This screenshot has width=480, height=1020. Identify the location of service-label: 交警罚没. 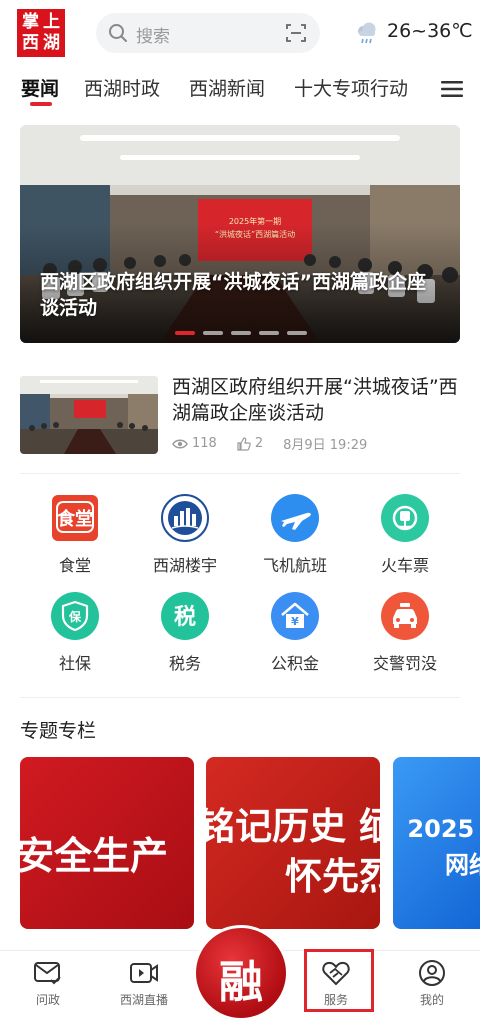
(404, 663).